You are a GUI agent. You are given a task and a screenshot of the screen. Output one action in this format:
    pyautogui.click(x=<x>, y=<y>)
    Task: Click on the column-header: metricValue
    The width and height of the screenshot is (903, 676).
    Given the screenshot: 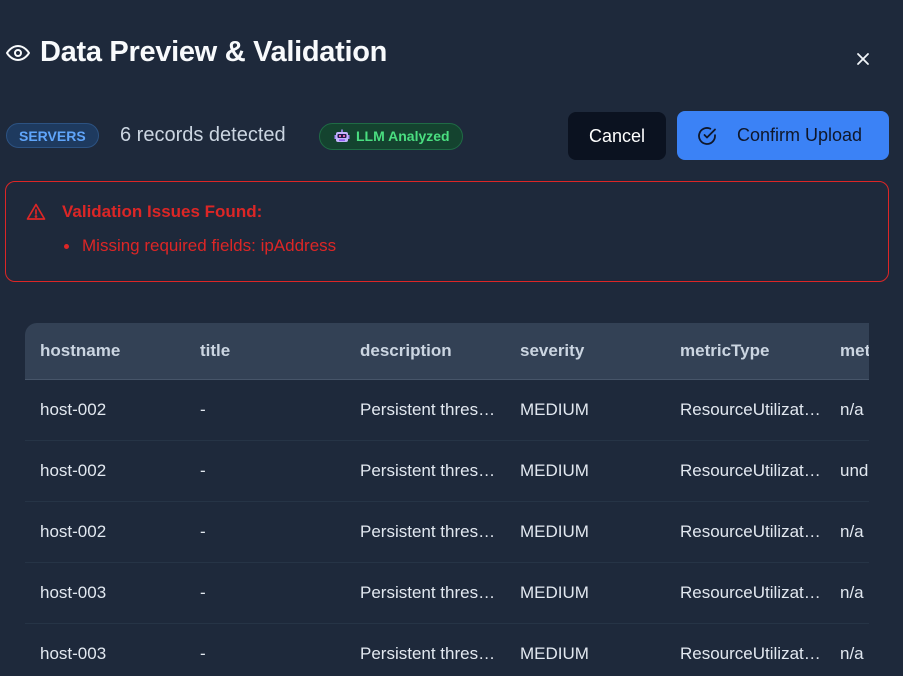 What is the action you would take?
    pyautogui.click(x=847, y=351)
    